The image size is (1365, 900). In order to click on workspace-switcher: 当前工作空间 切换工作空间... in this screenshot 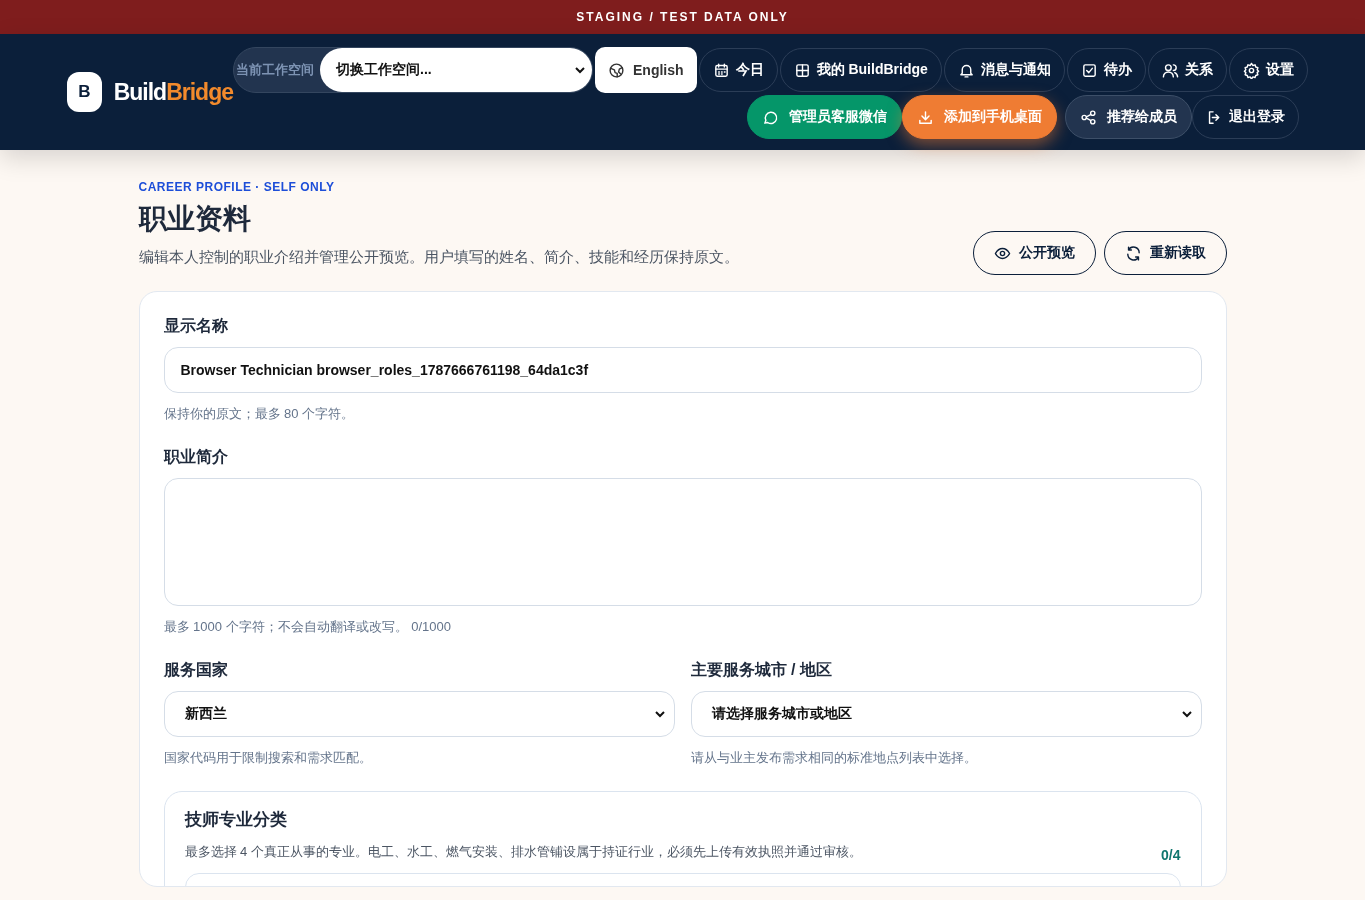, I will do `click(413, 70)`.